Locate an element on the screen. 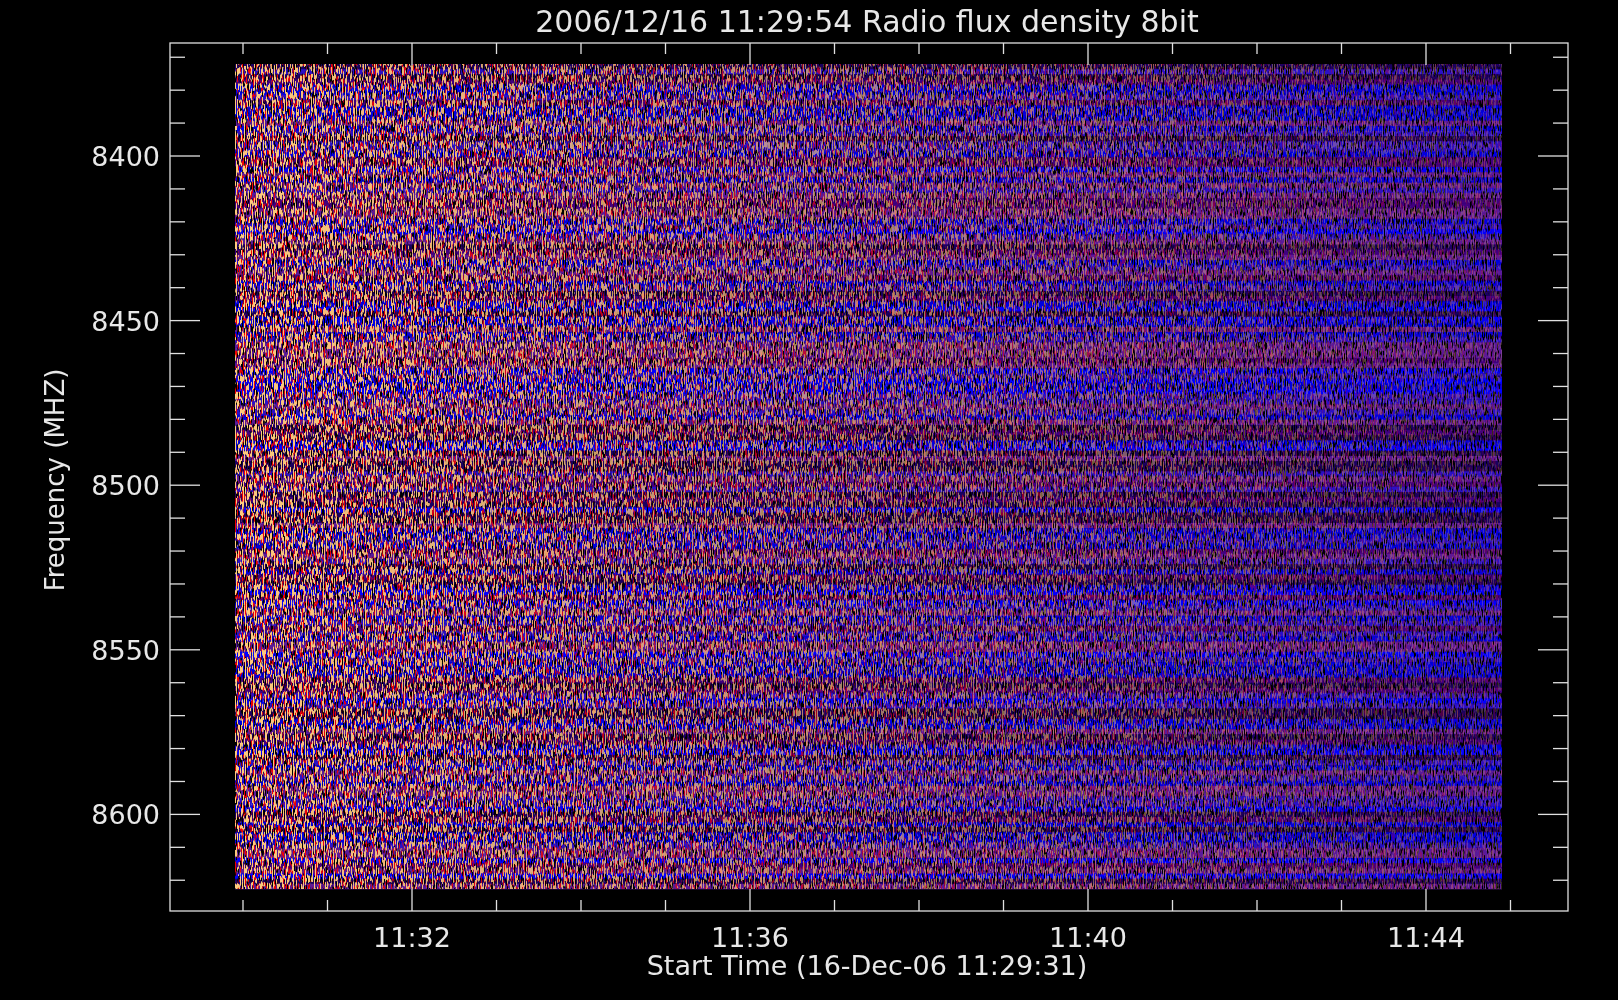 This screenshot has height=1000, width=1618. x-axis-title: Start Time (16-Dec-06 11:29:31) is located at coordinates (867, 965).